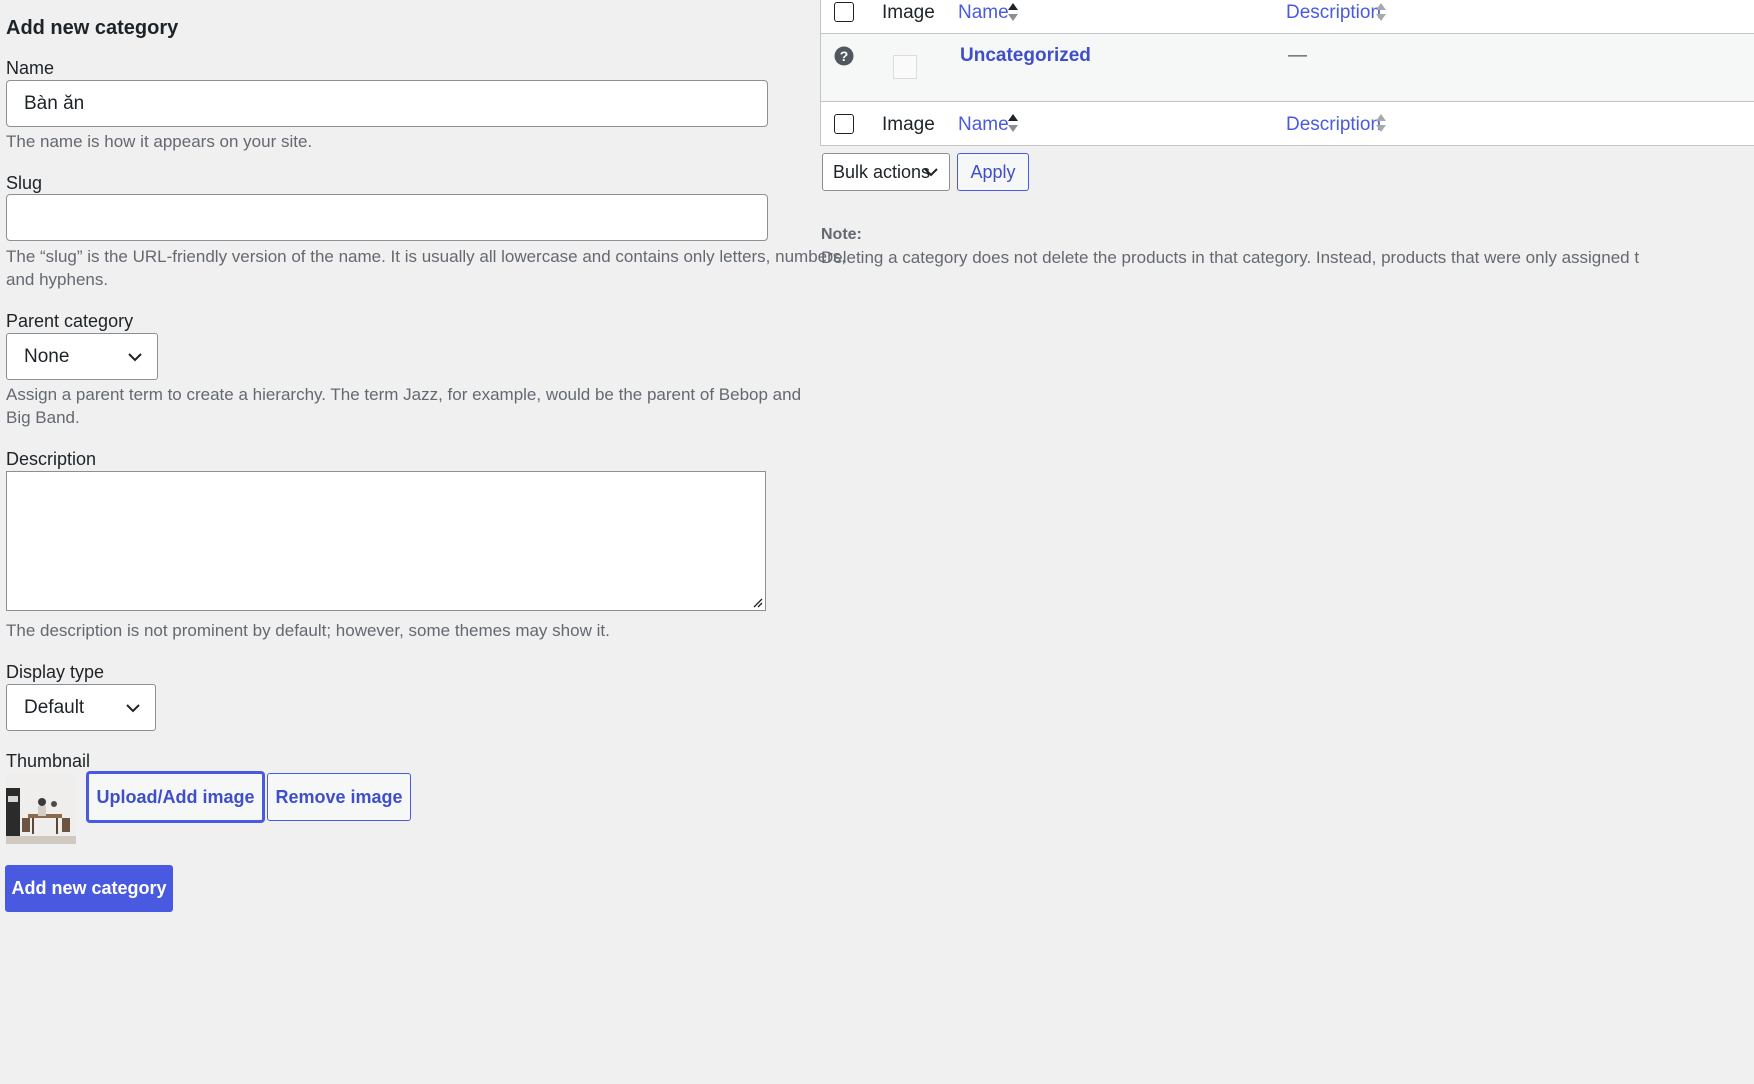  Describe the element at coordinates (882, 171) in the screenshot. I see `bulk-actions-value: Bulk actions` at that location.